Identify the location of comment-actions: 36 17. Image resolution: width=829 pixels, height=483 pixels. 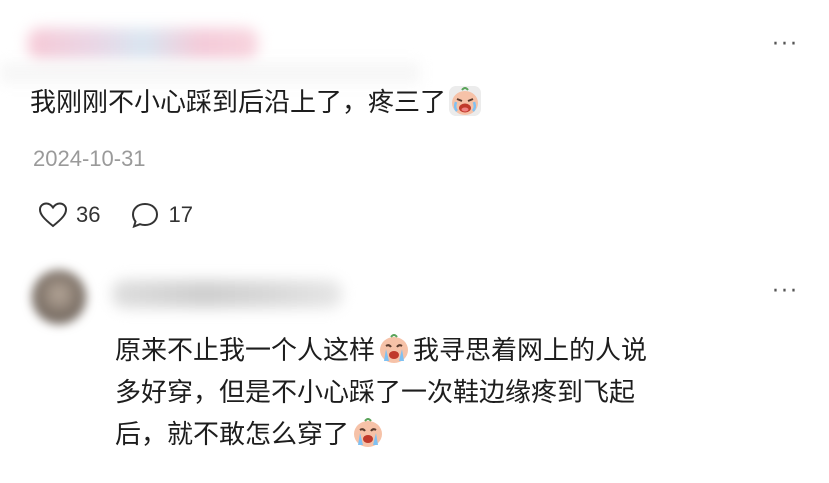
(130, 215).